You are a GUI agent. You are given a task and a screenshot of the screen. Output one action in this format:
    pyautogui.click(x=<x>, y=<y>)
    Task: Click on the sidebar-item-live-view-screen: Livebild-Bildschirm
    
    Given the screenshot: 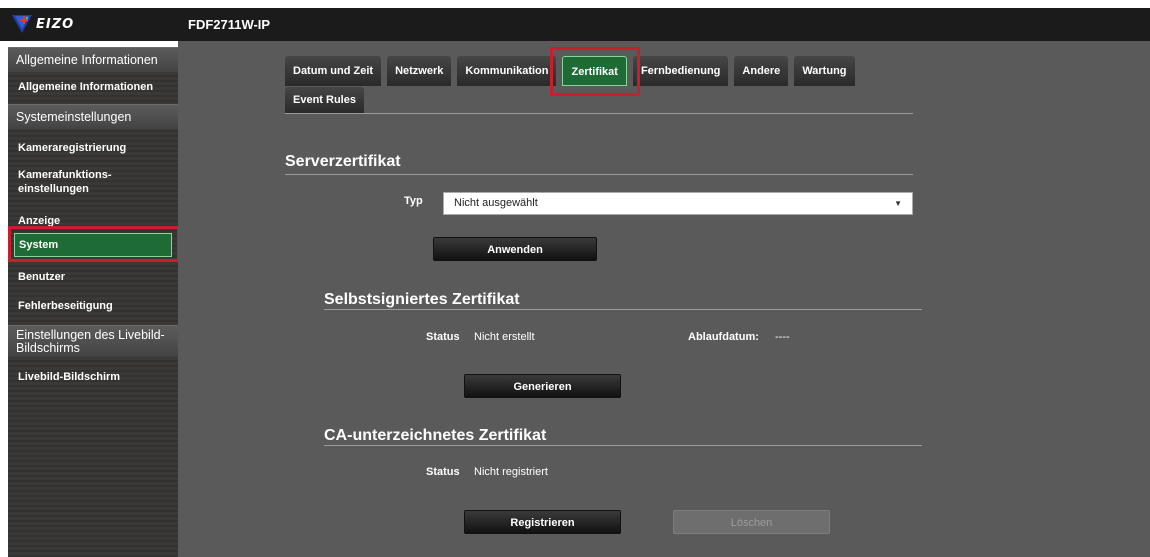 What is the action you would take?
    pyautogui.click(x=64, y=377)
    